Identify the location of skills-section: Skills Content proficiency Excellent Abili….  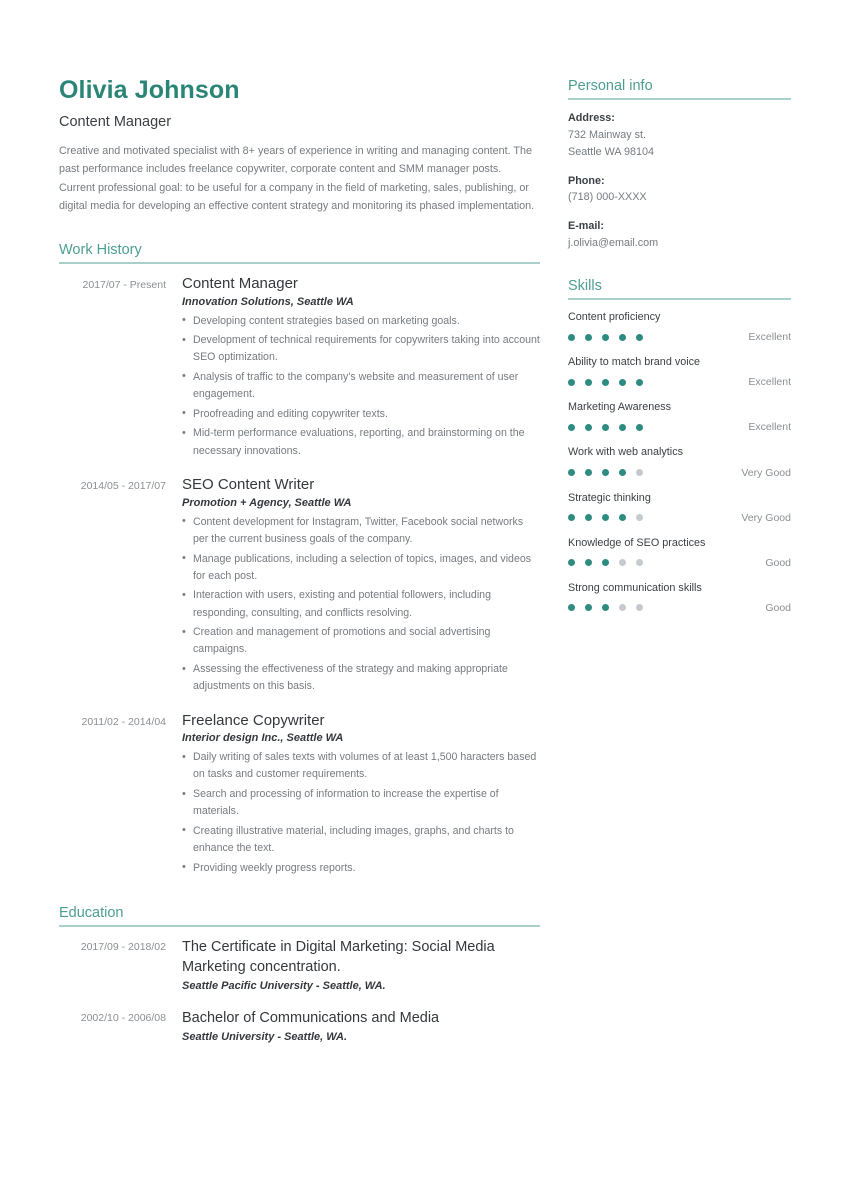
(679, 446).